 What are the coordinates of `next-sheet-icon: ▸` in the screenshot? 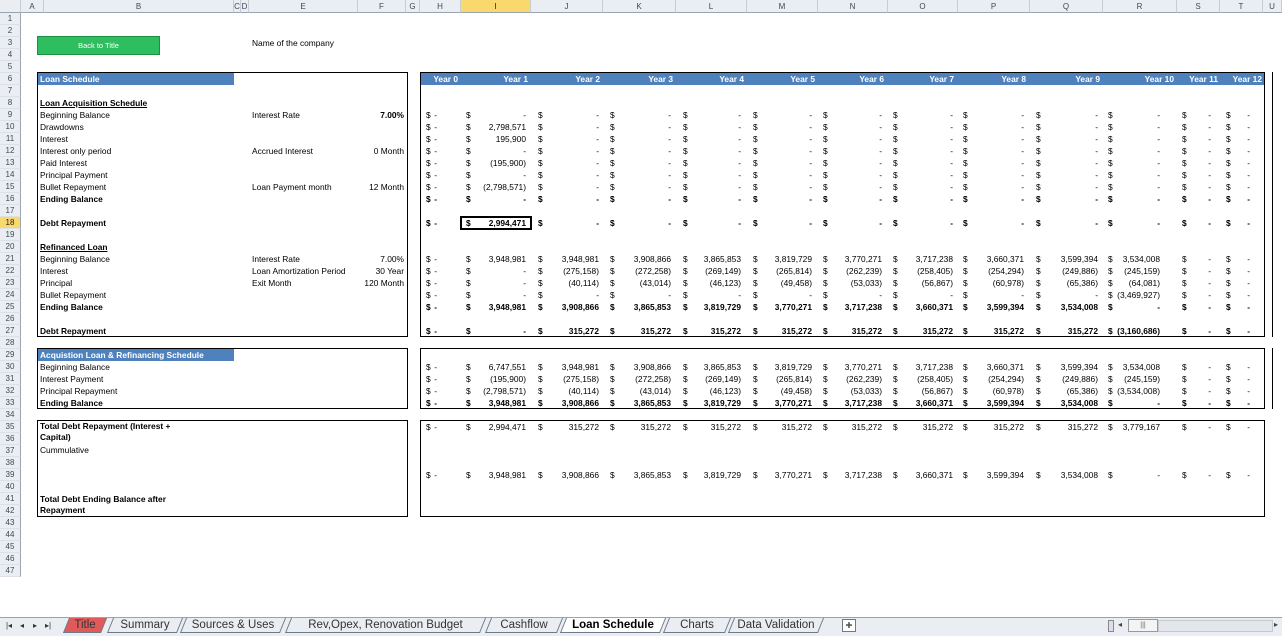 It's located at (35, 625).